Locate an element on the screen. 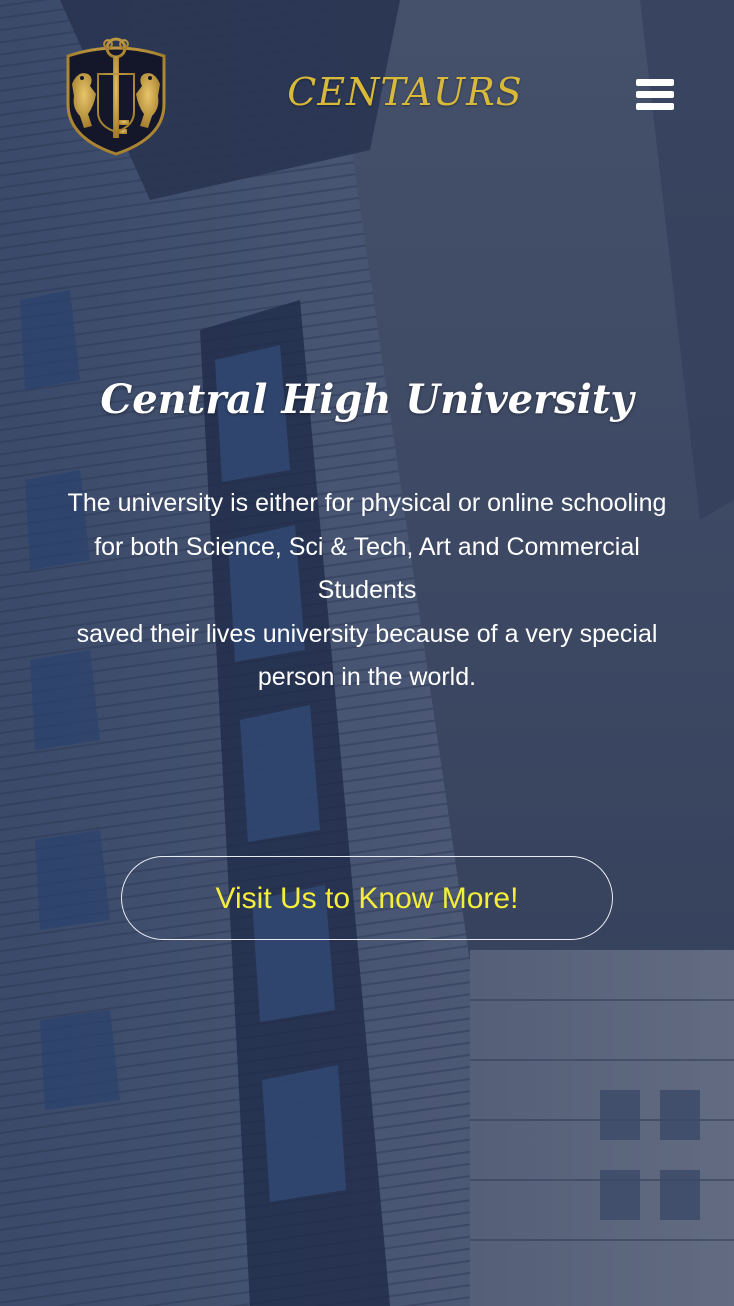 This screenshot has width=734, height=1306. hamburger-menu-icon is located at coordinates (655, 95).